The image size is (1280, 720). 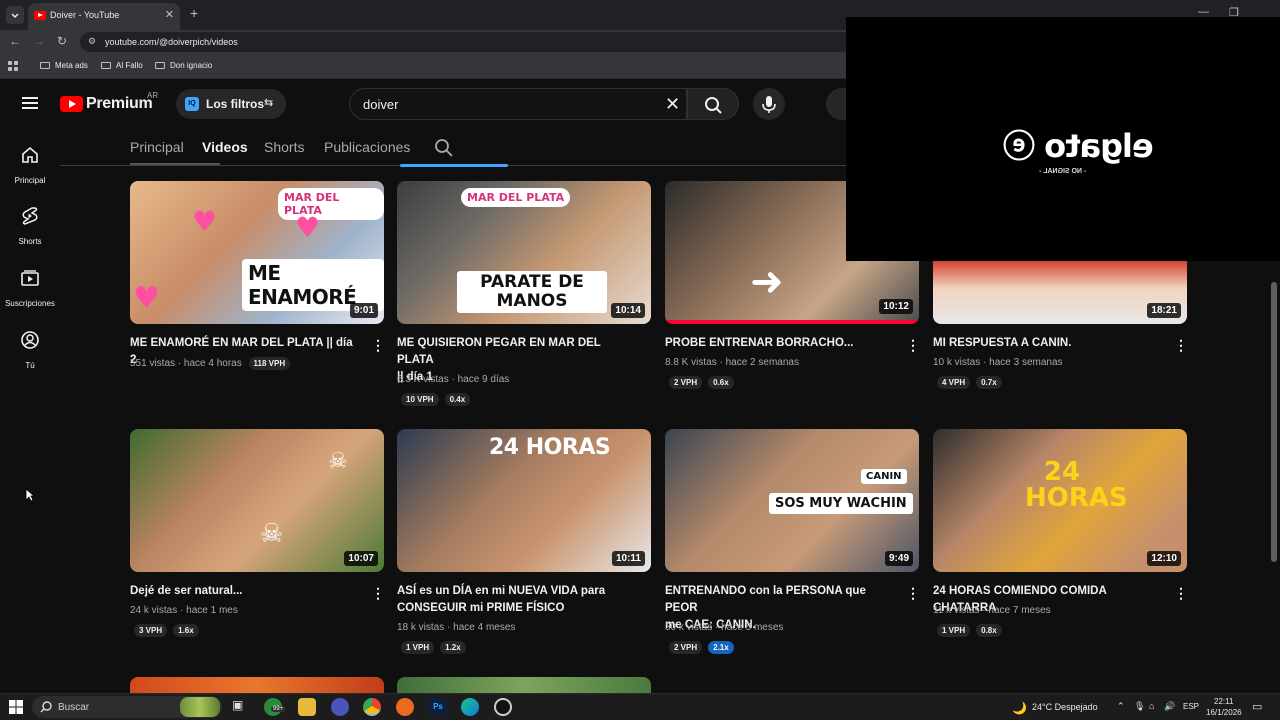 I want to click on taskbar-search: Buscar, so click(x=127, y=707).